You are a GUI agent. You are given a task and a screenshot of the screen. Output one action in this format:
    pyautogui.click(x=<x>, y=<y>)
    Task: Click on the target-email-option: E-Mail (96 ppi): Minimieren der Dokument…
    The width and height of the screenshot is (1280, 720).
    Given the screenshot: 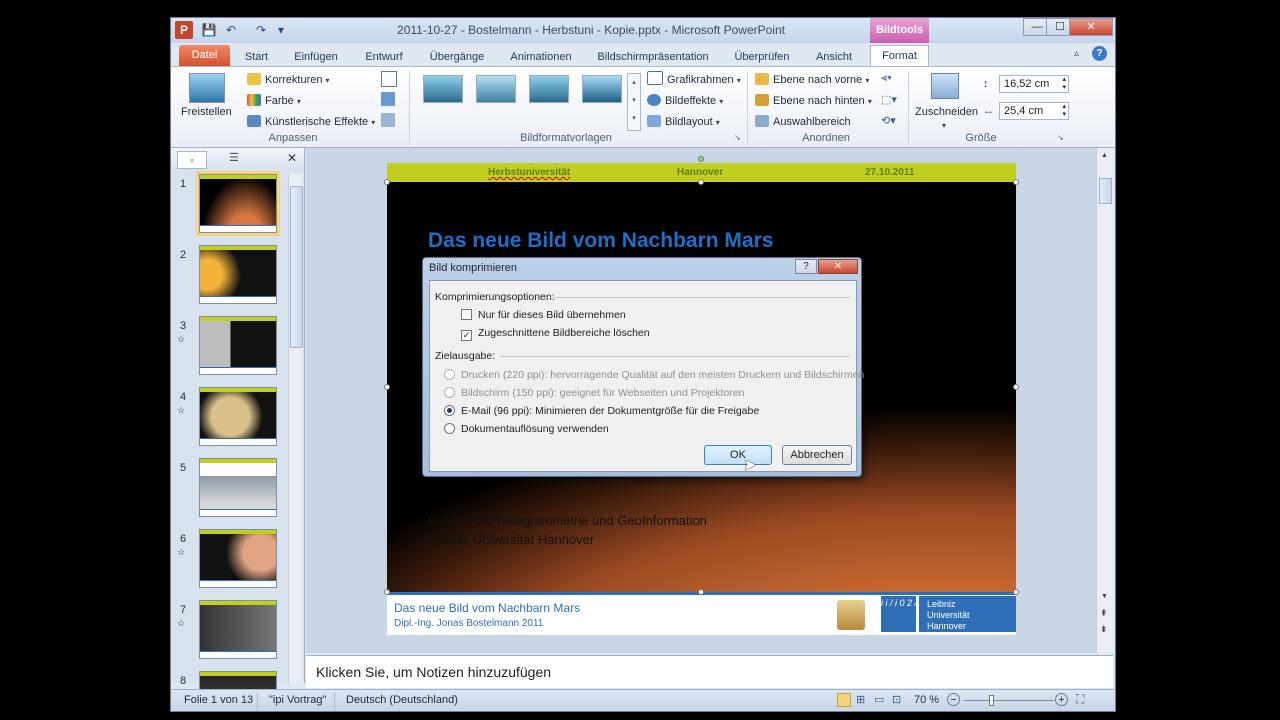 What is the action you would take?
    pyautogui.click(x=601, y=411)
    